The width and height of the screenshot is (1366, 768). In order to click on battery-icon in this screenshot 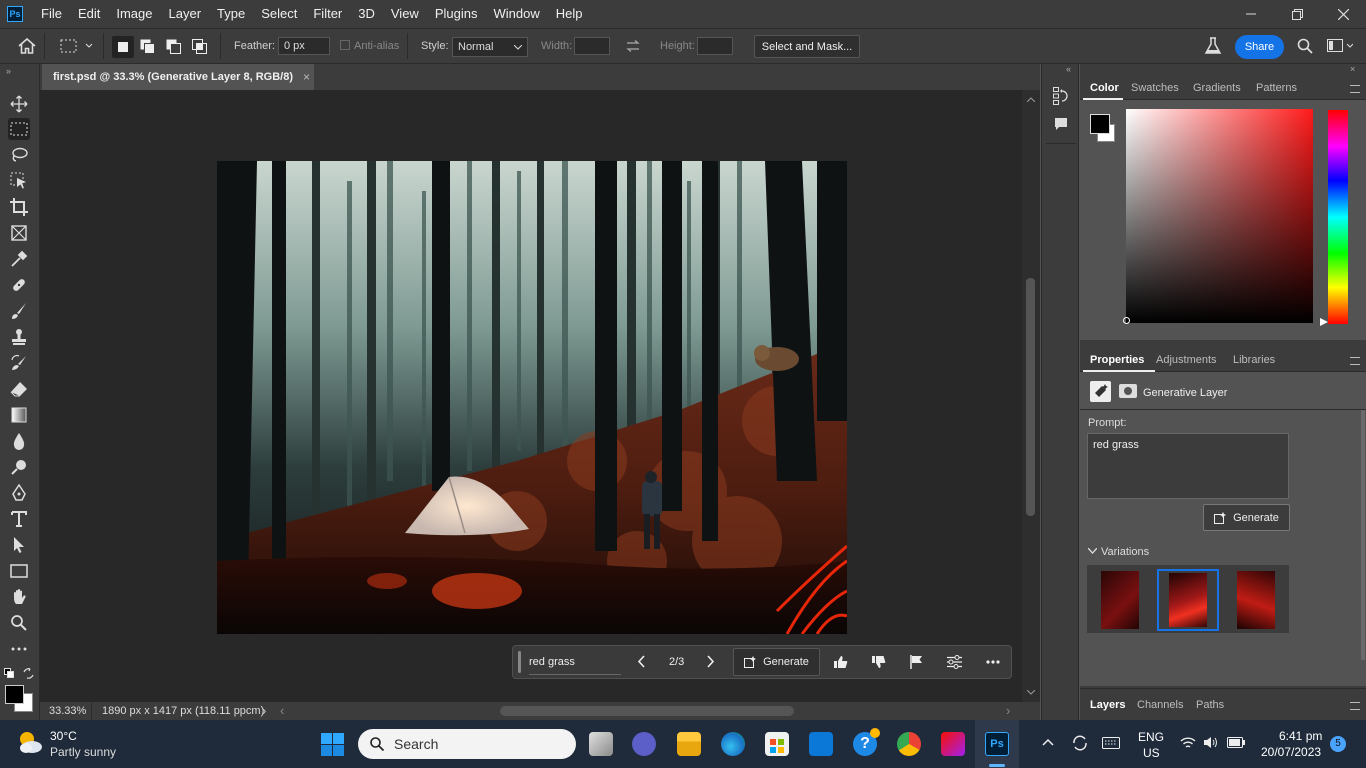, I will do `click(1236, 742)`.